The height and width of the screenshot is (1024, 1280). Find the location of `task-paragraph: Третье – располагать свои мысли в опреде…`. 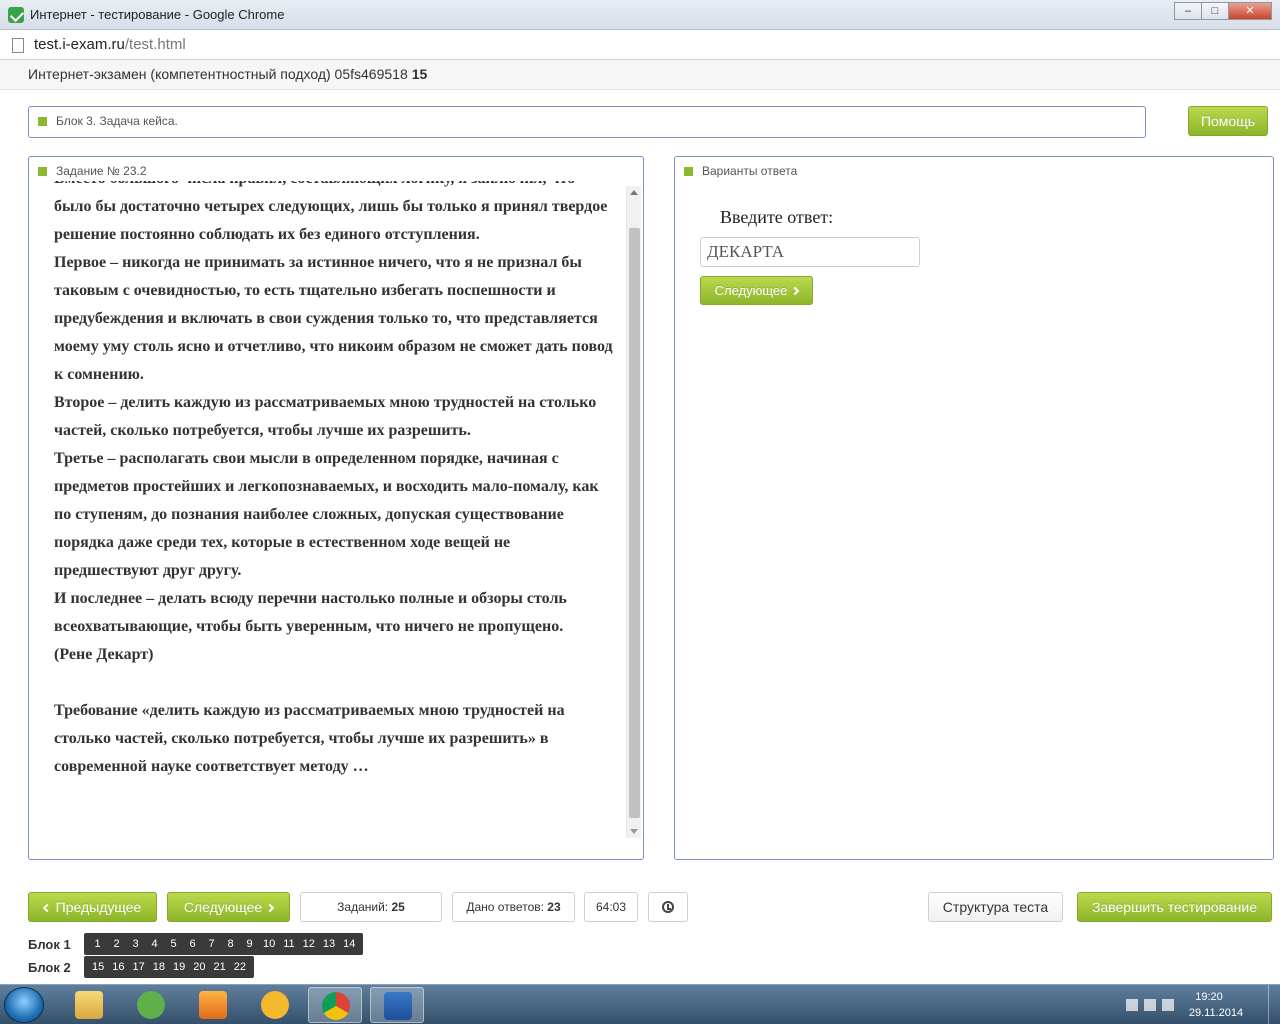

task-paragraph: Третье – располагать свои мысли в опреде… is located at coordinates (326, 514).